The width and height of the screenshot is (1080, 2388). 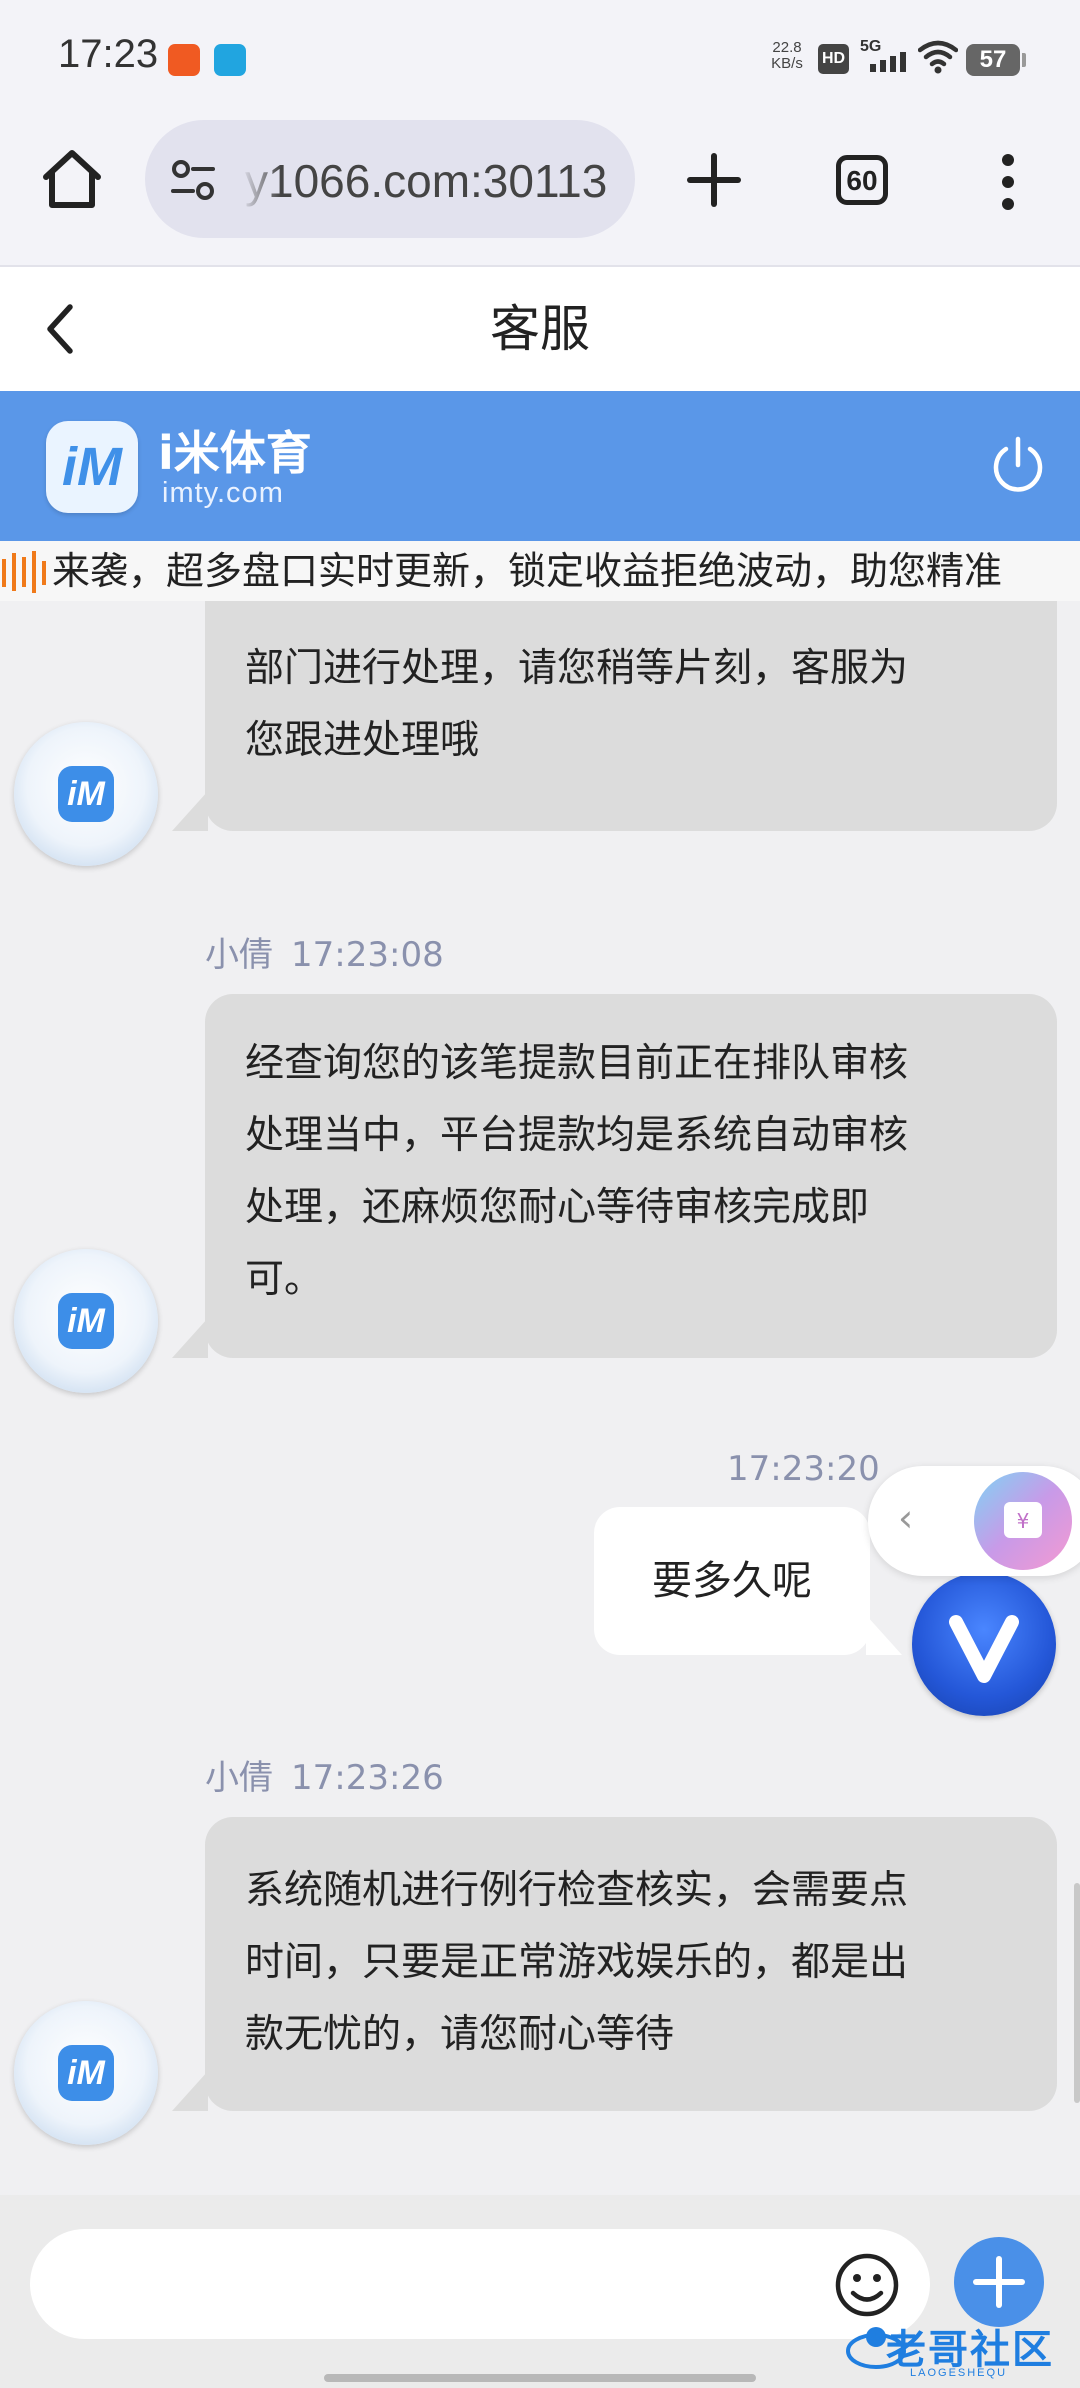 What do you see at coordinates (540, 2378) in the screenshot?
I see `home-indicator` at bounding box center [540, 2378].